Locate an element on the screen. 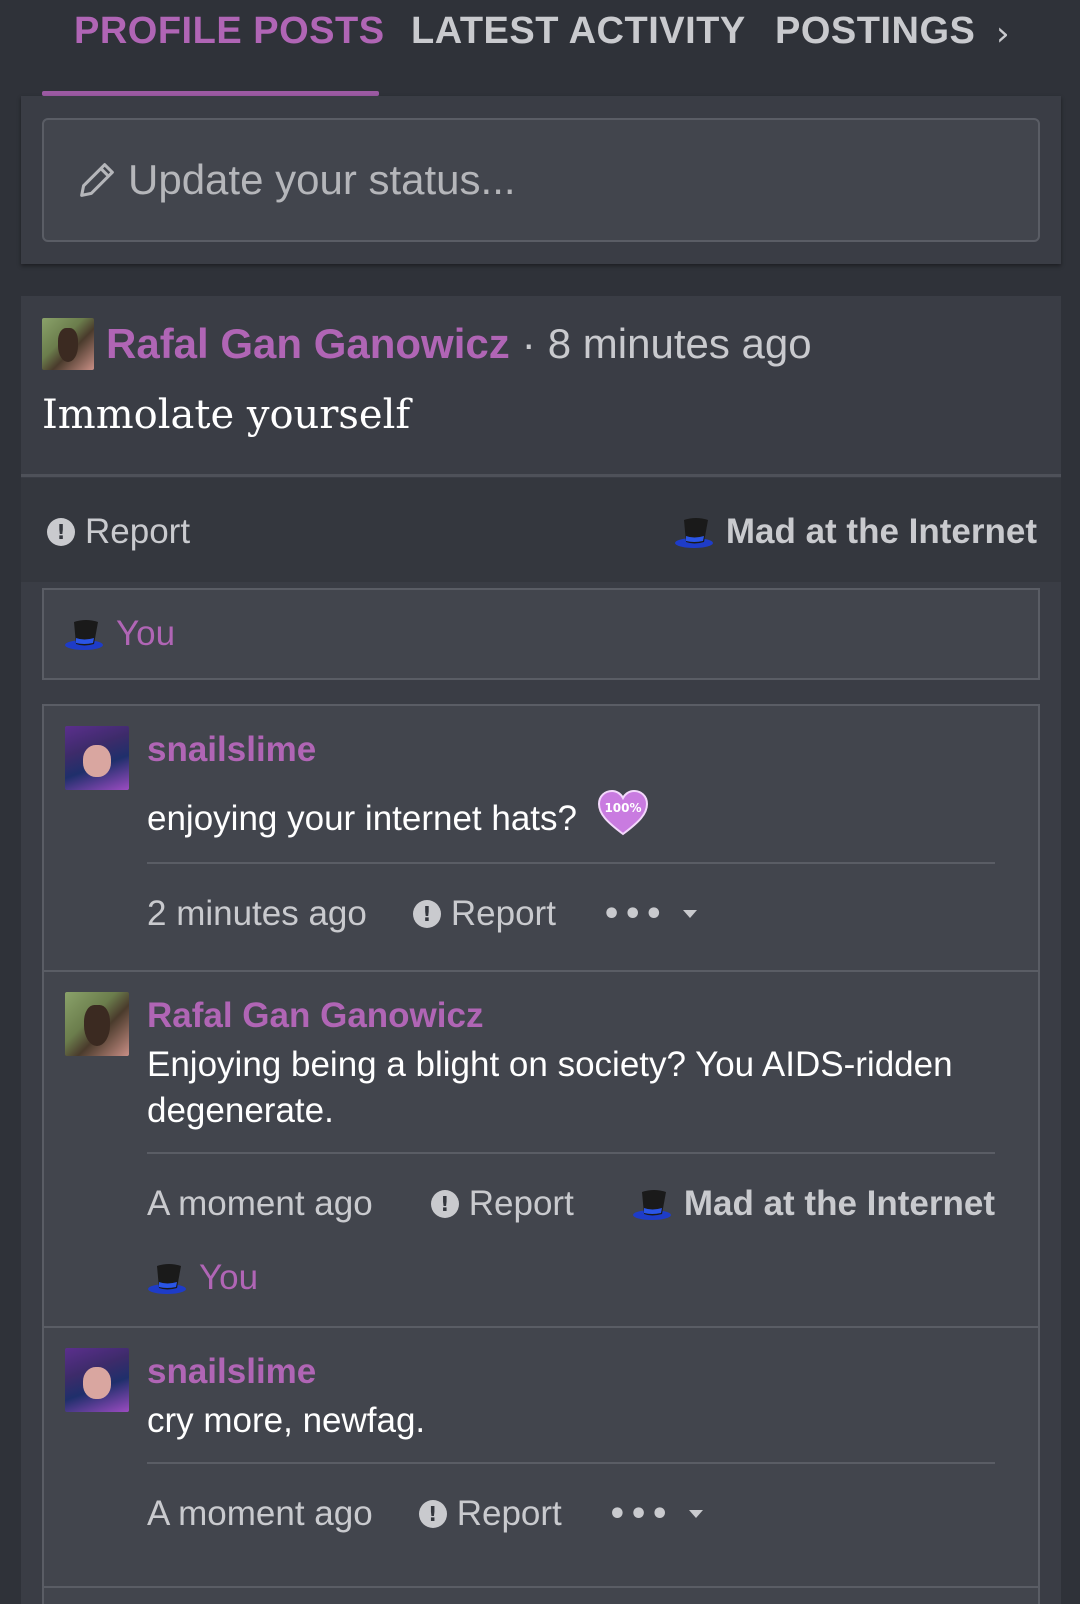  reactions-bar: You is located at coordinates (541, 634).